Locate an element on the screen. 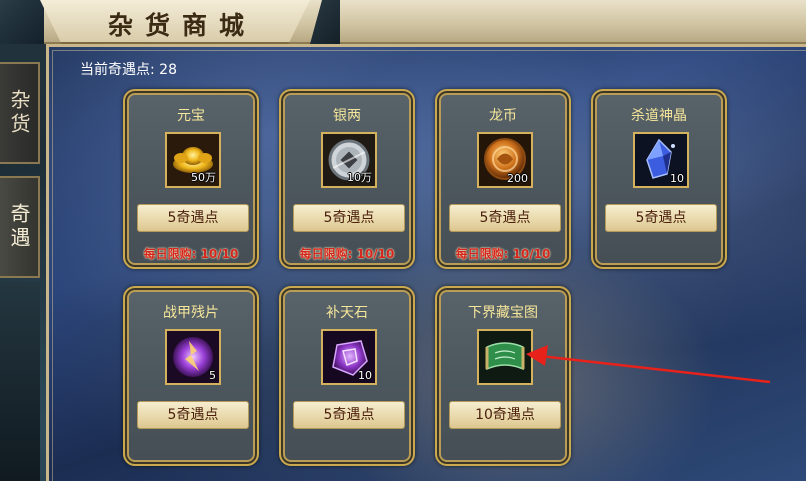  shop-item-card: 杀道神晶 10 5奇遇点 is located at coordinates (659, 179).